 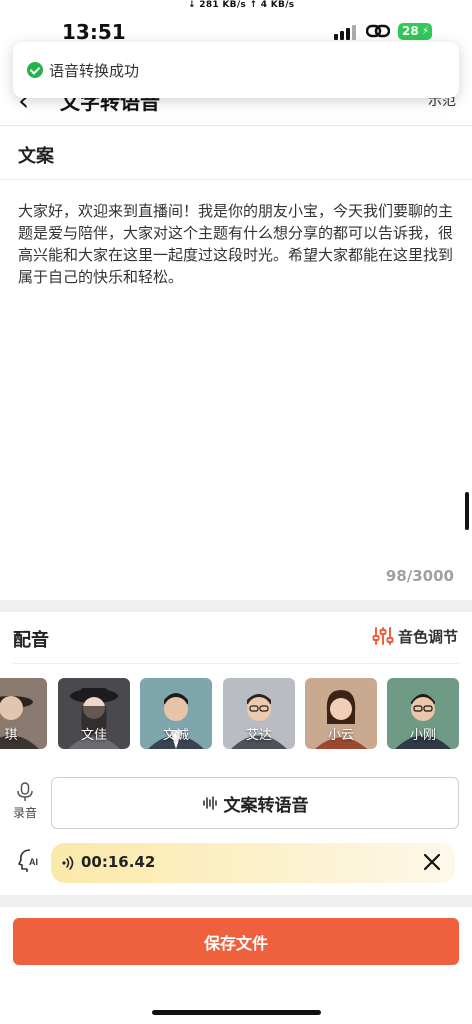 I want to click on microphone-icon, so click(x=25, y=791).